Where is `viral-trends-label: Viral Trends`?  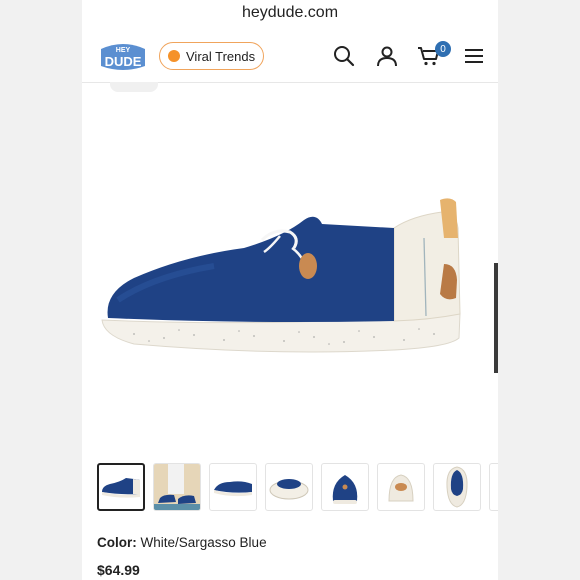
viral-trends-label: Viral Trends is located at coordinates (221, 56).